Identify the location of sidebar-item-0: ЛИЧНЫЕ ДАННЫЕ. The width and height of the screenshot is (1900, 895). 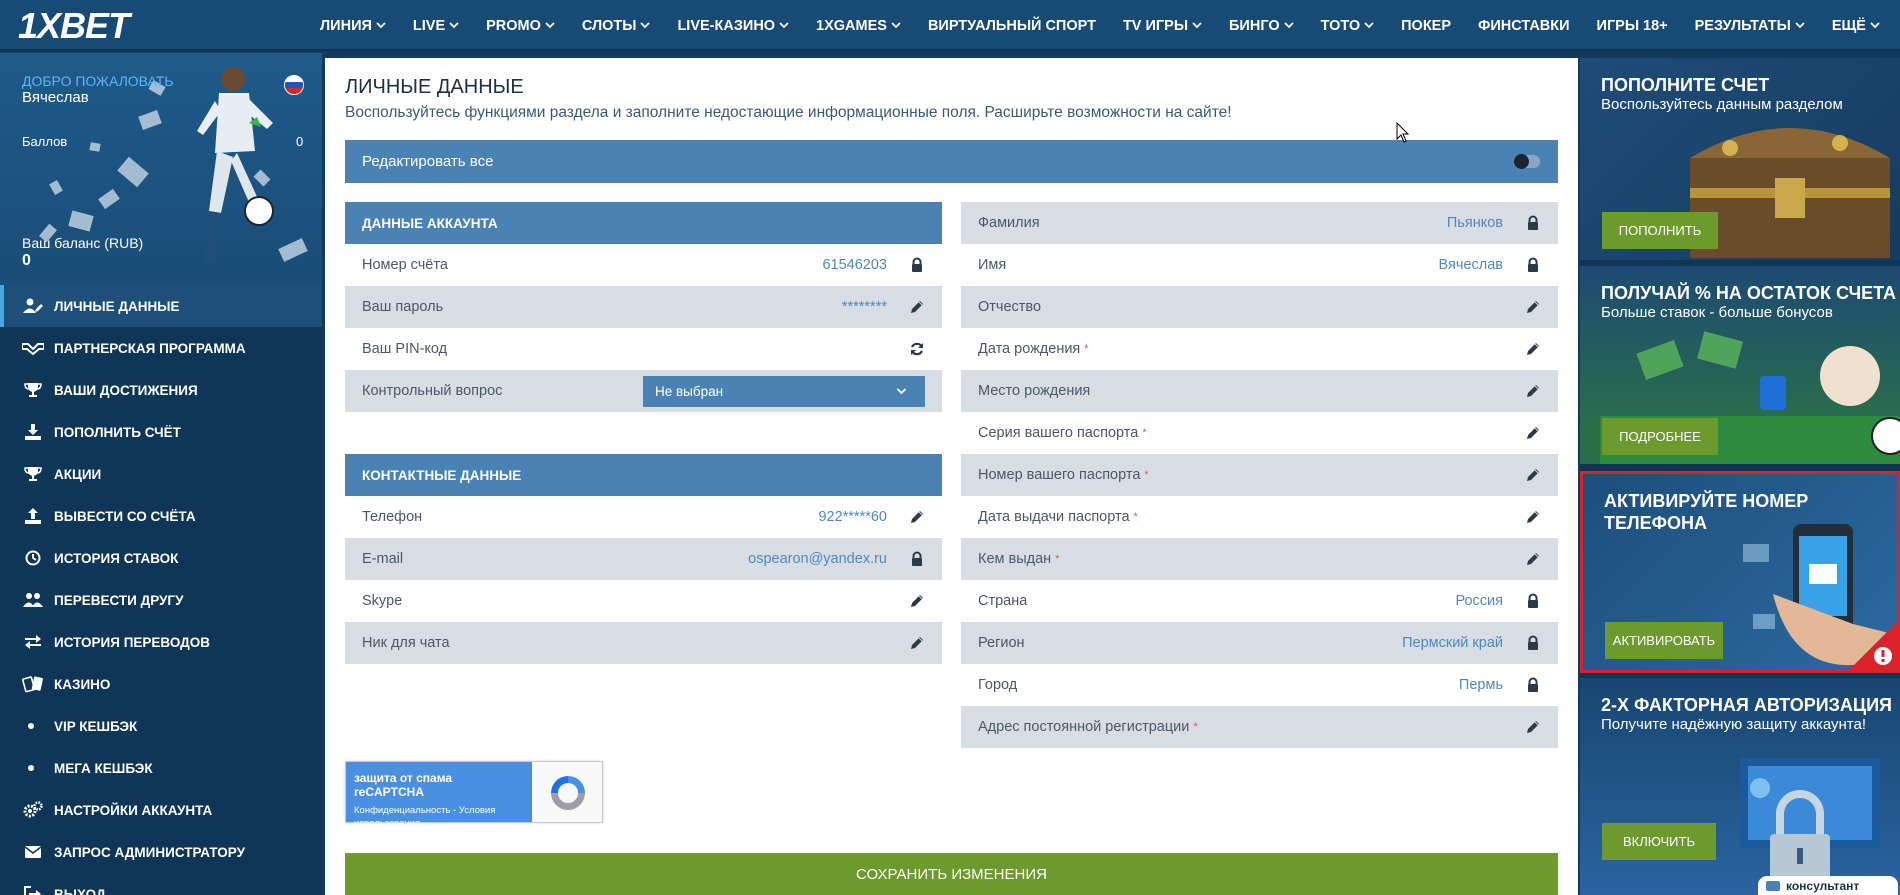
(161, 306).